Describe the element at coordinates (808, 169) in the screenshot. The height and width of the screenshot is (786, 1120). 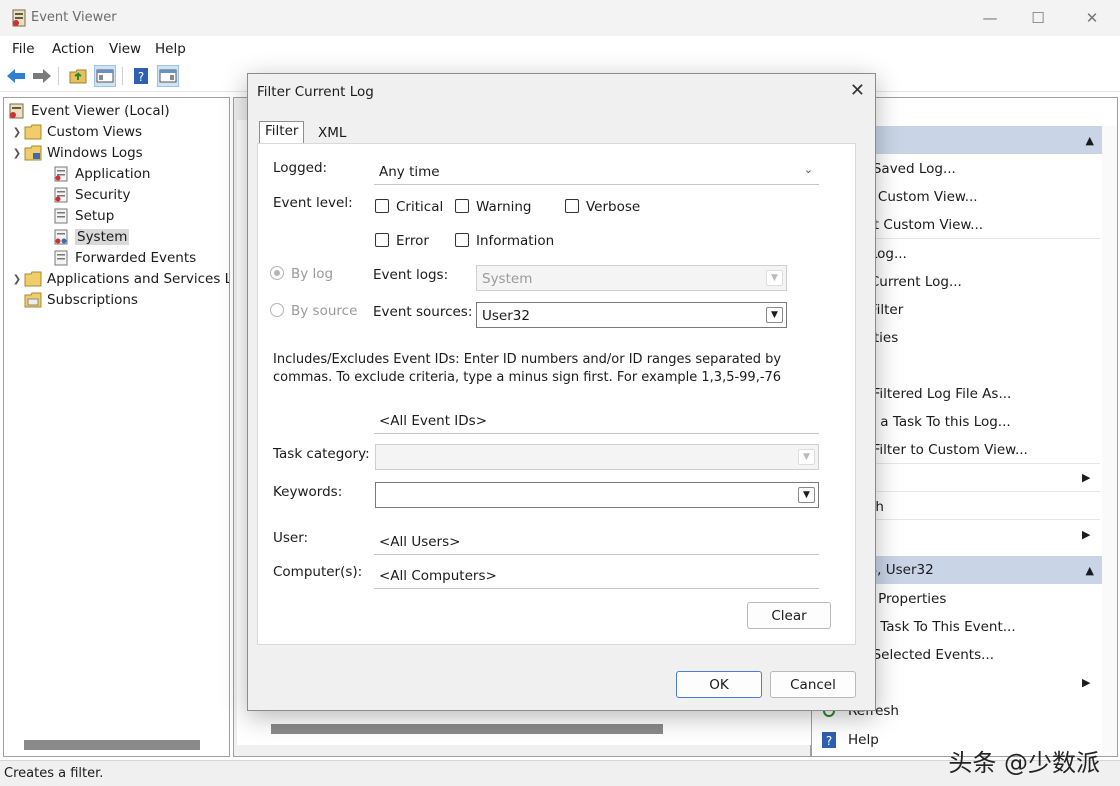
I see `chevron-down-icon: ⌄` at that location.